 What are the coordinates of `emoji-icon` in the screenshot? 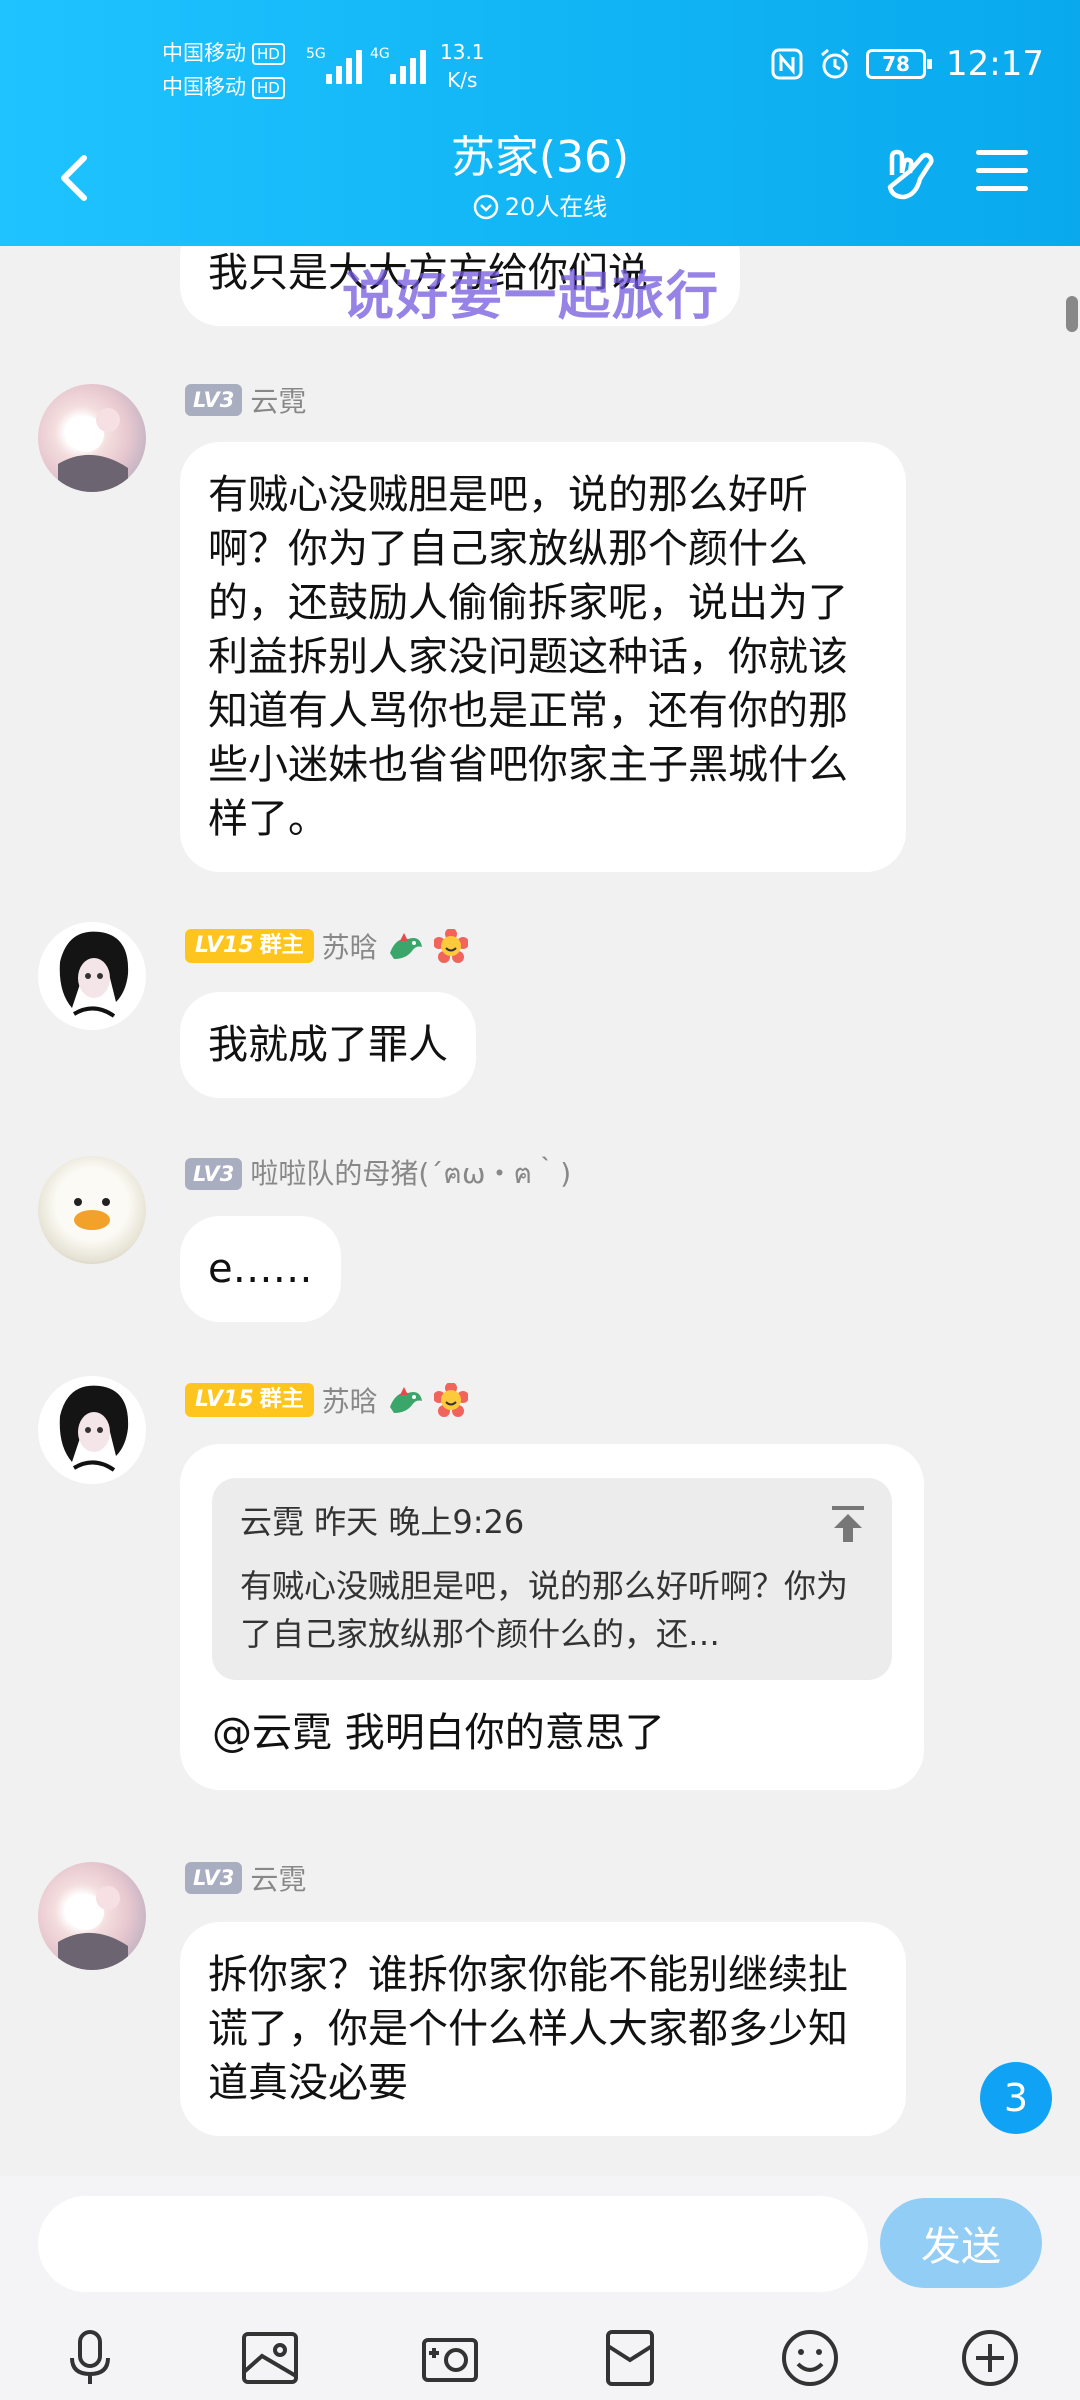 It's located at (810, 2358).